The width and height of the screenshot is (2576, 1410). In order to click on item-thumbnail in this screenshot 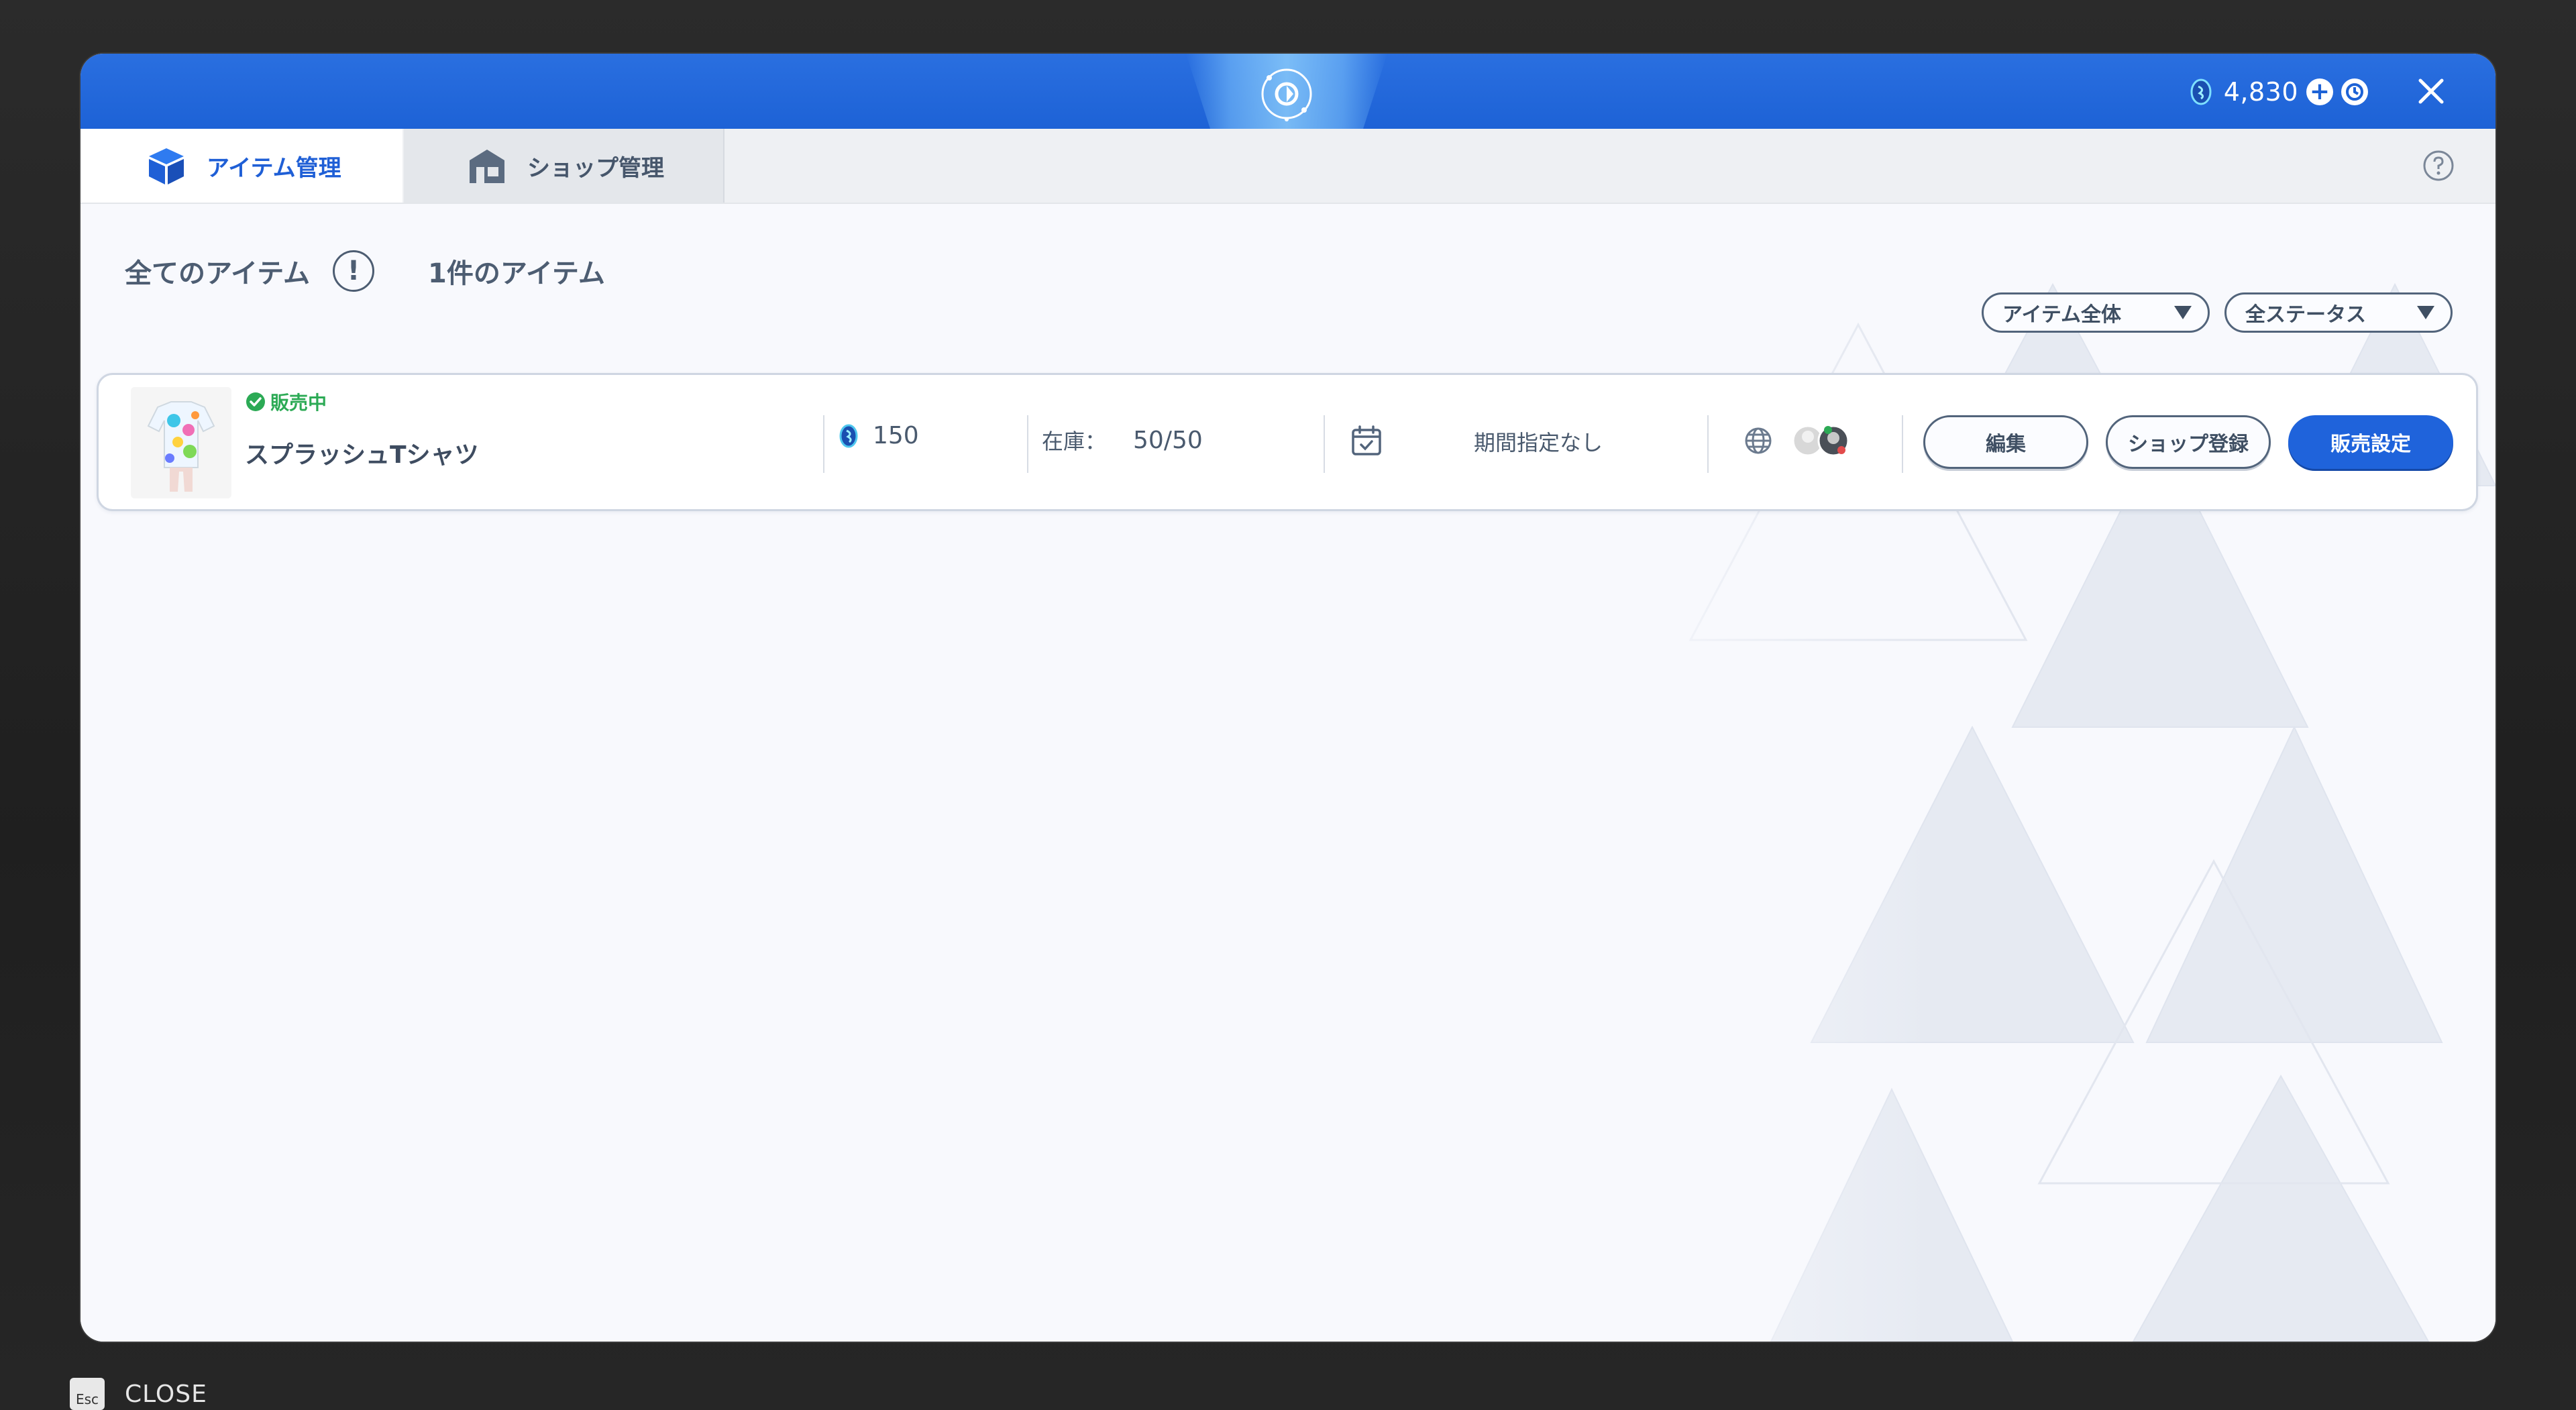, I will do `click(181, 442)`.